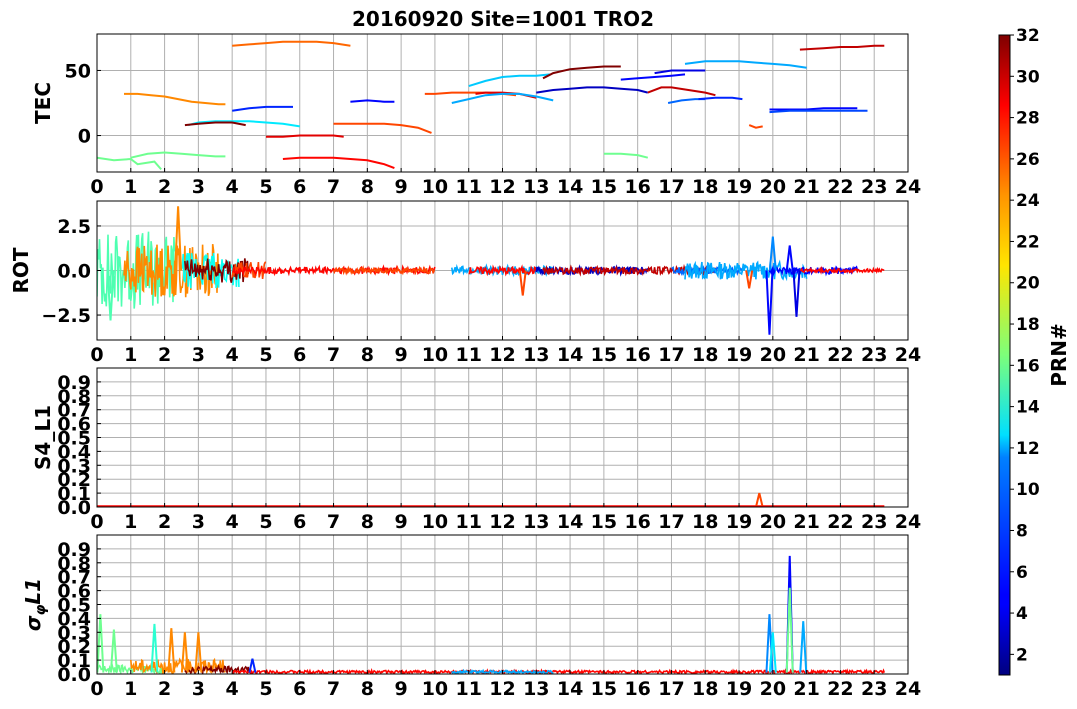  I want to click on y-axis-label: S4_L1, so click(43, 437).